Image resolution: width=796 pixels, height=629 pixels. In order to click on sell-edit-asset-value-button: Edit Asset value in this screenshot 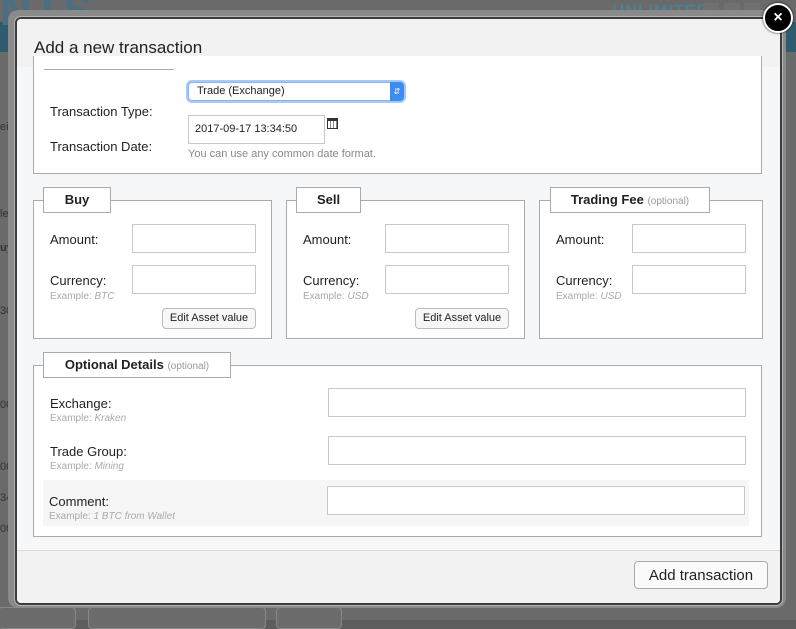, I will do `click(462, 318)`.